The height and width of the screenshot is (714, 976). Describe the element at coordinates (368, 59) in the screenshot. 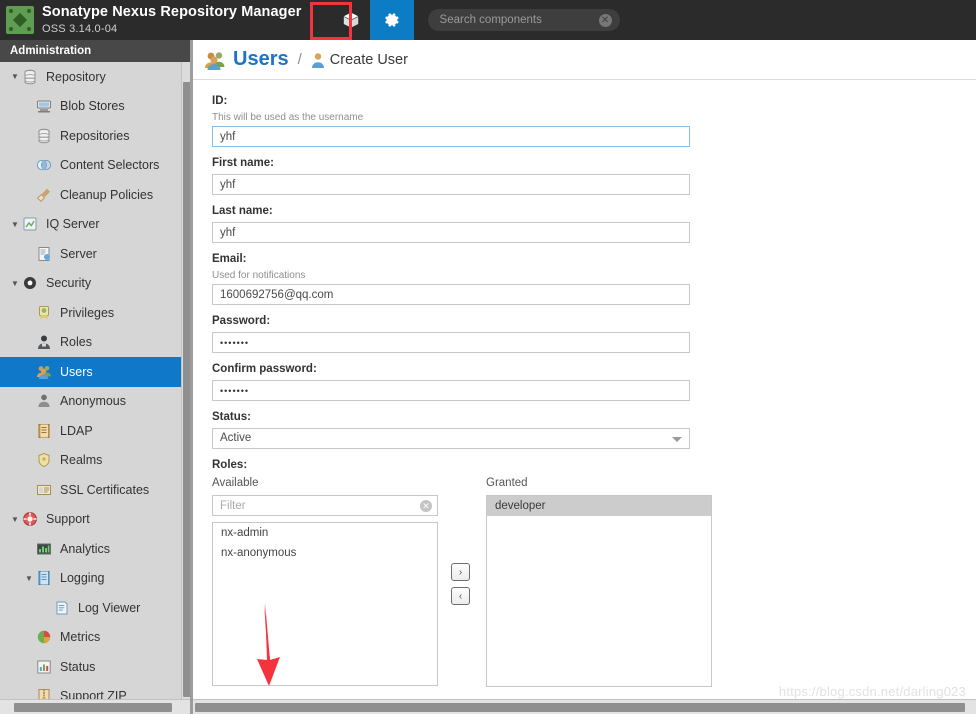

I see `breadcrumb-current: Create User` at that location.